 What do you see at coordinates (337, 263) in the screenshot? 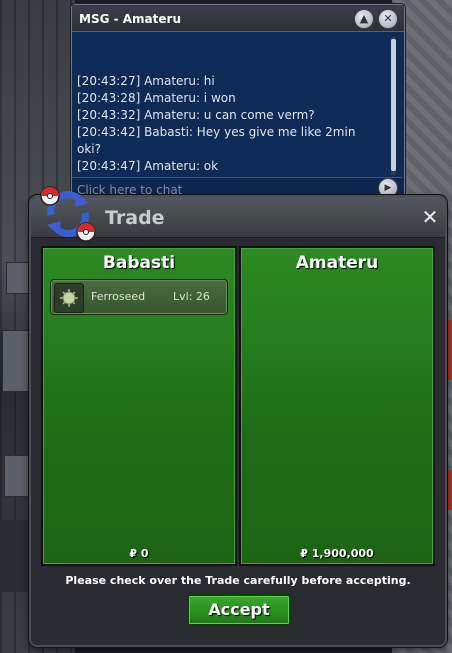
I see `player-name: Amateru` at bounding box center [337, 263].